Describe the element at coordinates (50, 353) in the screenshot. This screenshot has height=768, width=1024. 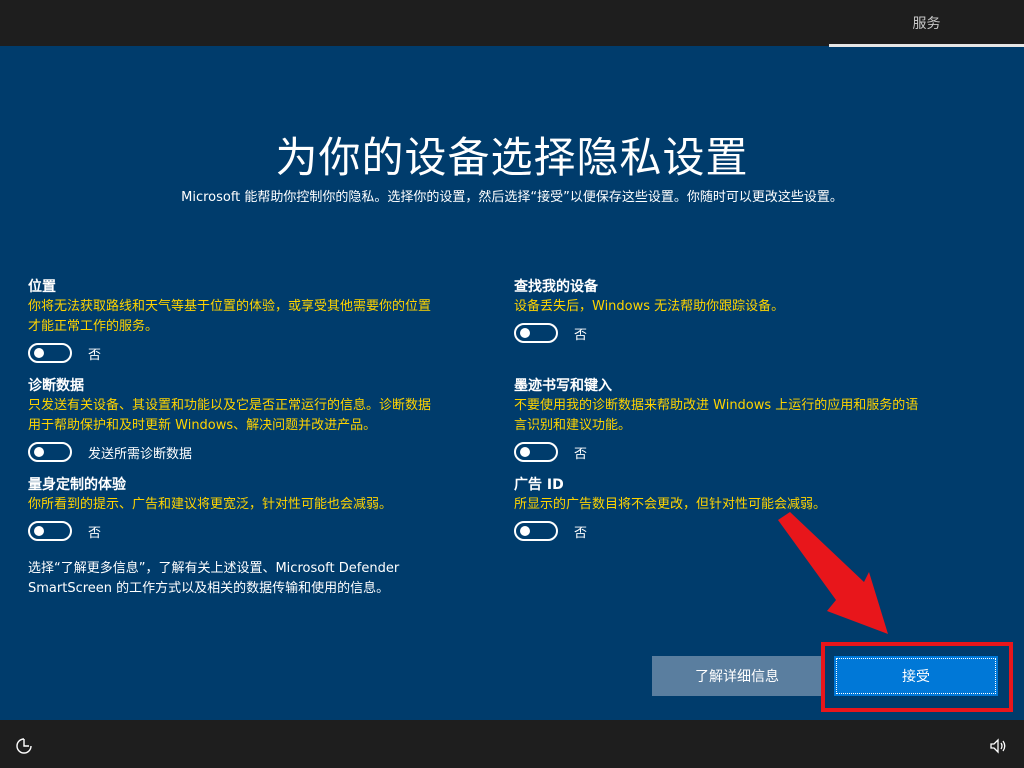
I see `location-toggle` at that location.